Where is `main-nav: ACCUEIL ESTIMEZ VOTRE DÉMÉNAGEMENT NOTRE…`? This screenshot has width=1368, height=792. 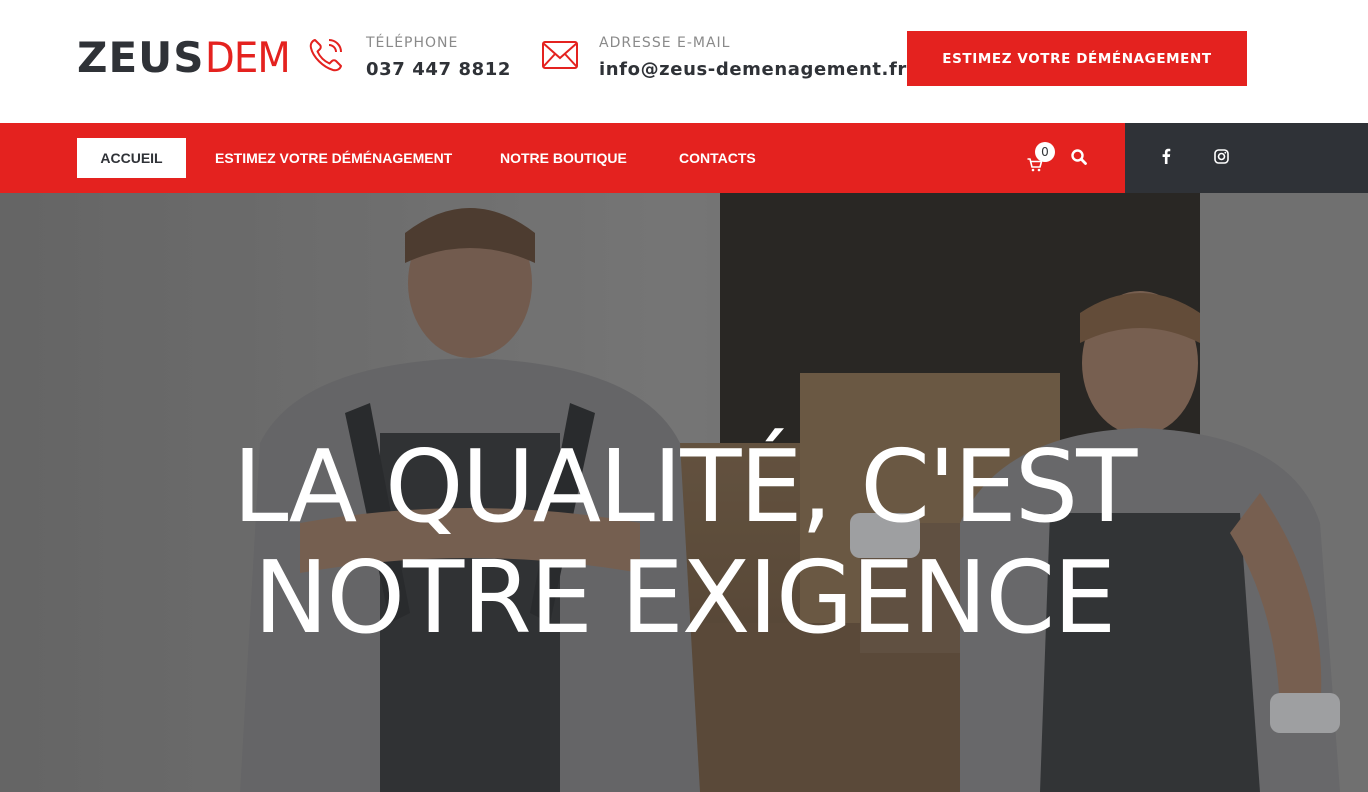 main-nav: ACCUEIL ESTIMEZ VOTRE DÉMÉNAGEMENT NOTRE… is located at coordinates (562, 158).